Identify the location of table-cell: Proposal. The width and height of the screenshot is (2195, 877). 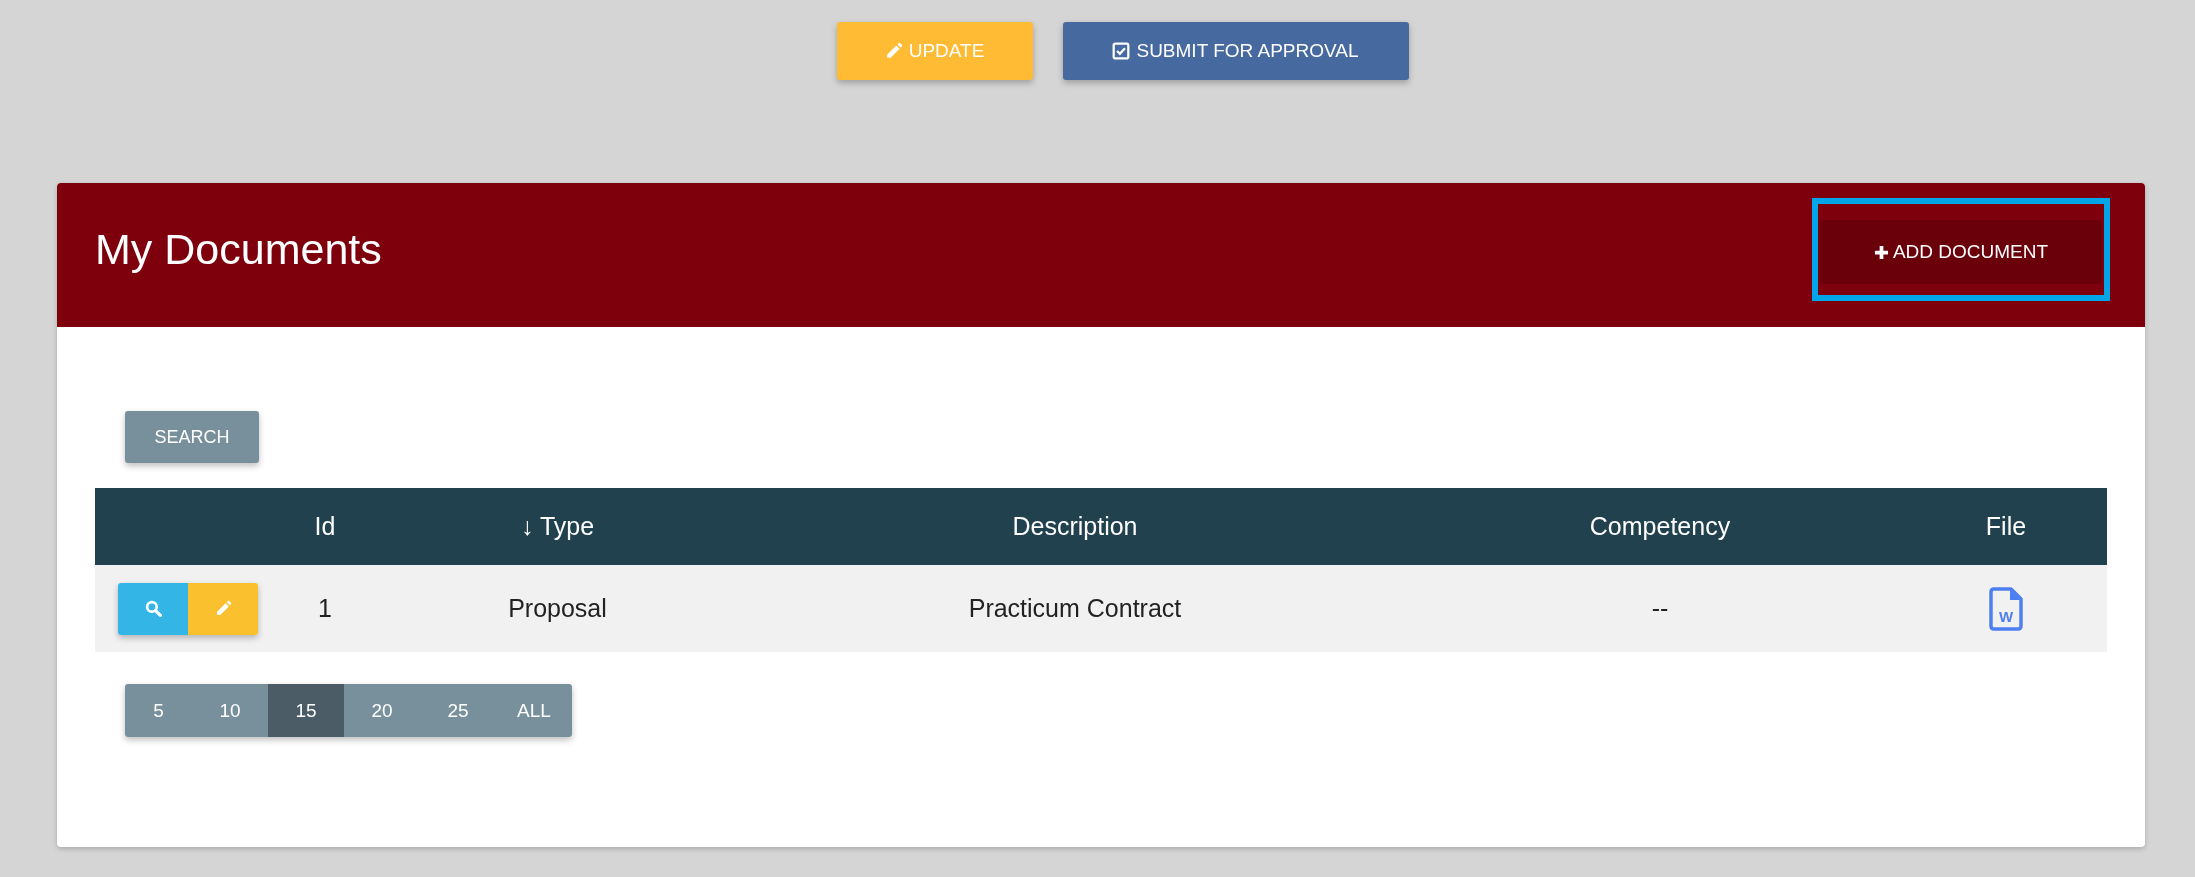
(557, 608).